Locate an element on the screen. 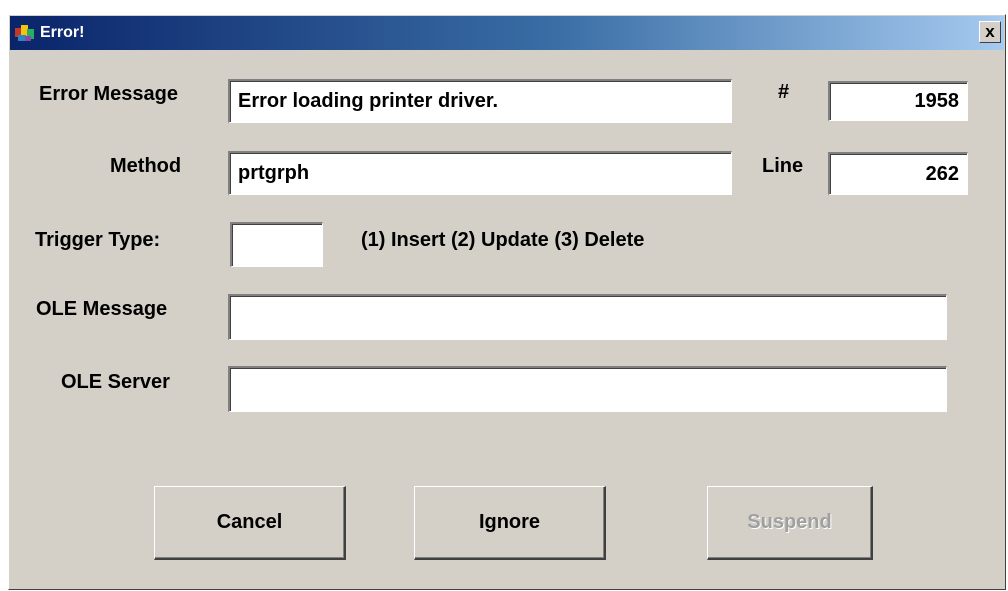 The height and width of the screenshot is (591, 1008). line-field: 262 is located at coordinates (898, 173).